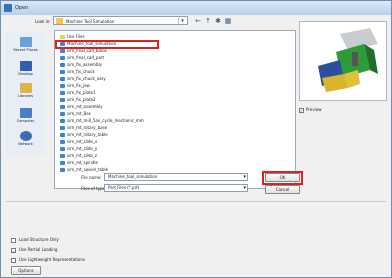  What do you see at coordinates (75, 86) in the screenshot?
I see `list-item: sim_fix_jaw` at bounding box center [75, 86].